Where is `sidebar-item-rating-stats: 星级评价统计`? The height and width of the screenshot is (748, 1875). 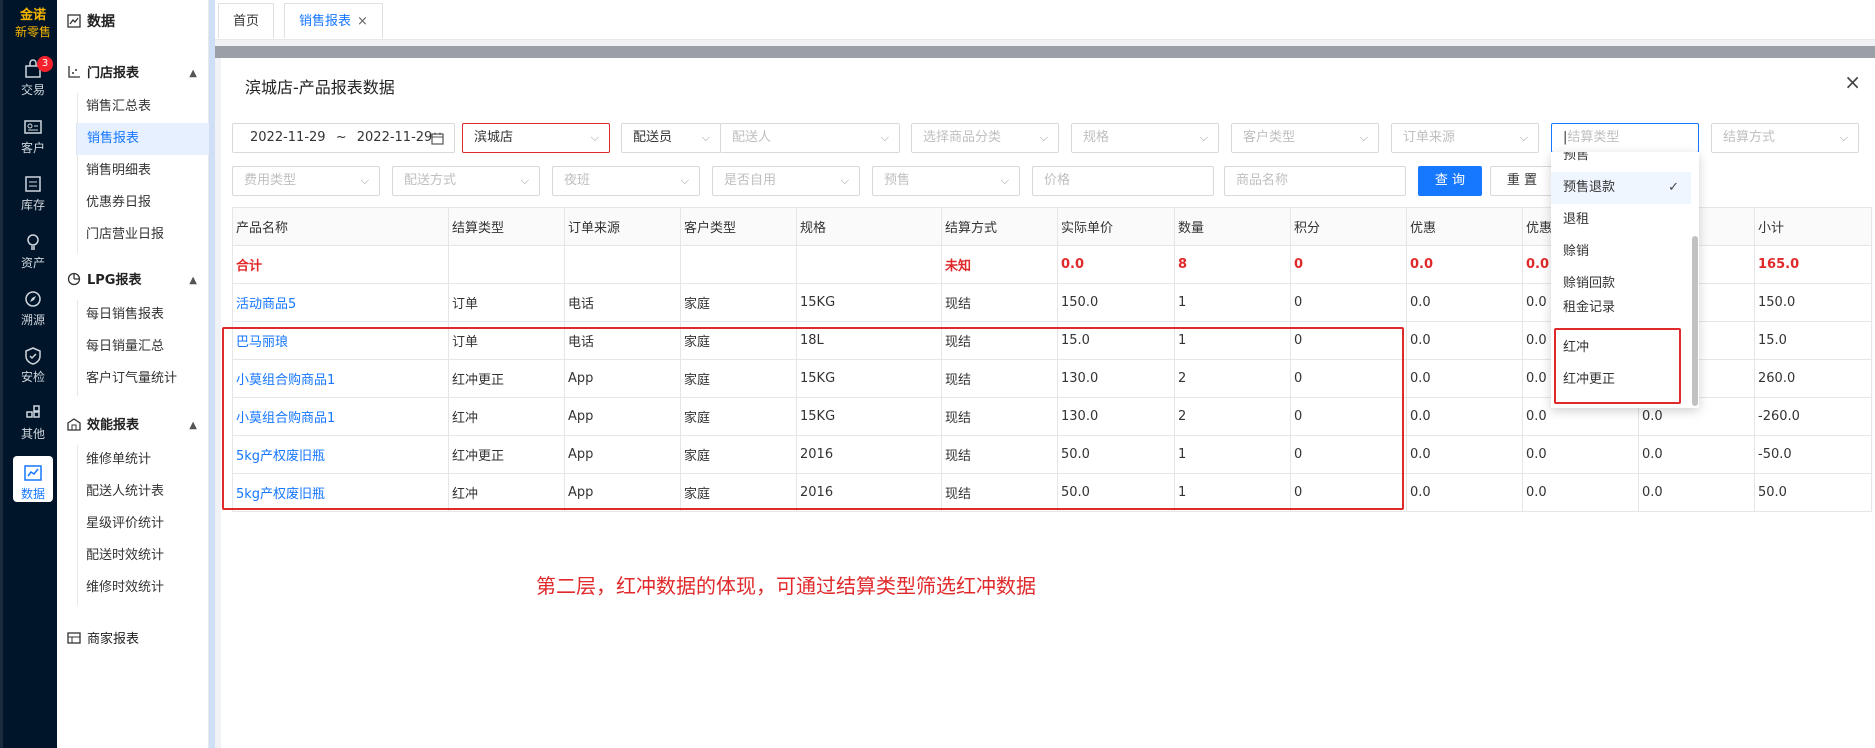
sidebar-item-rating-stats: 星级评价统计 is located at coordinates (142, 524).